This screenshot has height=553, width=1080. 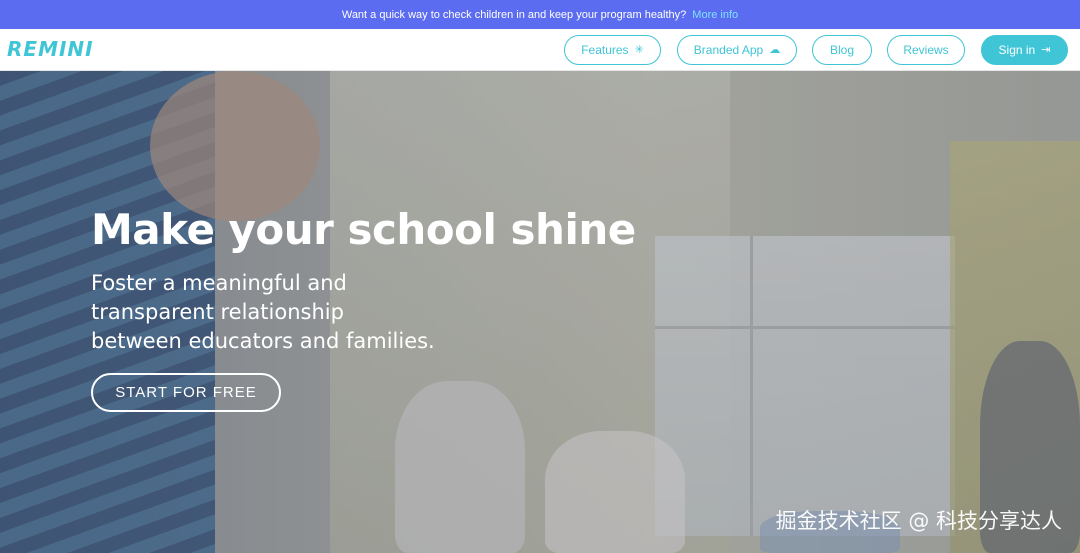 I want to click on blog-button: Blog, so click(x=842, y=50).